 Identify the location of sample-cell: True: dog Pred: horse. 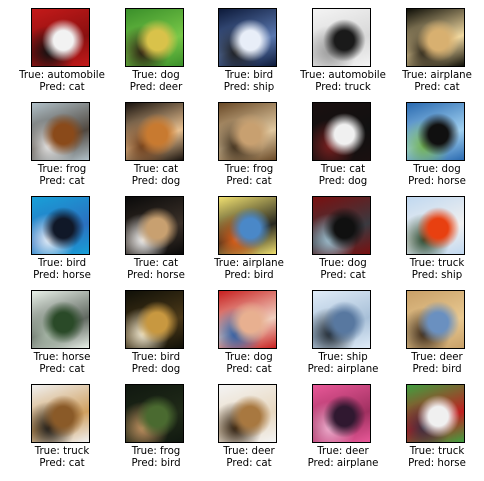
(436, 149).